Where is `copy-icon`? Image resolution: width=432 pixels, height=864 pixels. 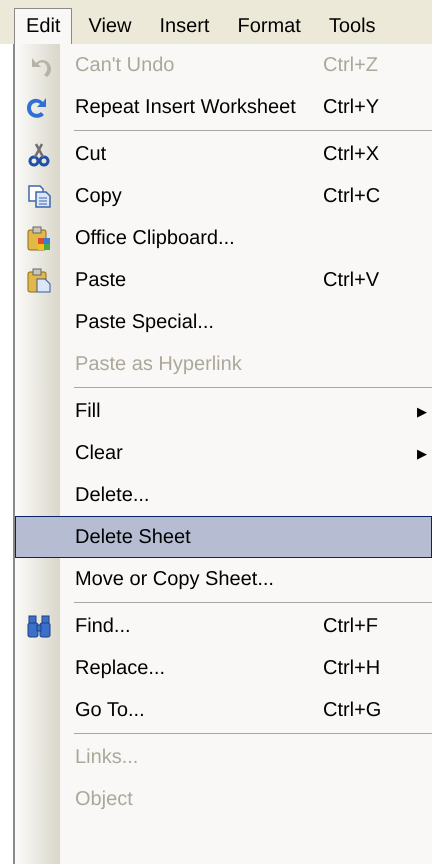 copy-icon is located at coordinates (39, 196).